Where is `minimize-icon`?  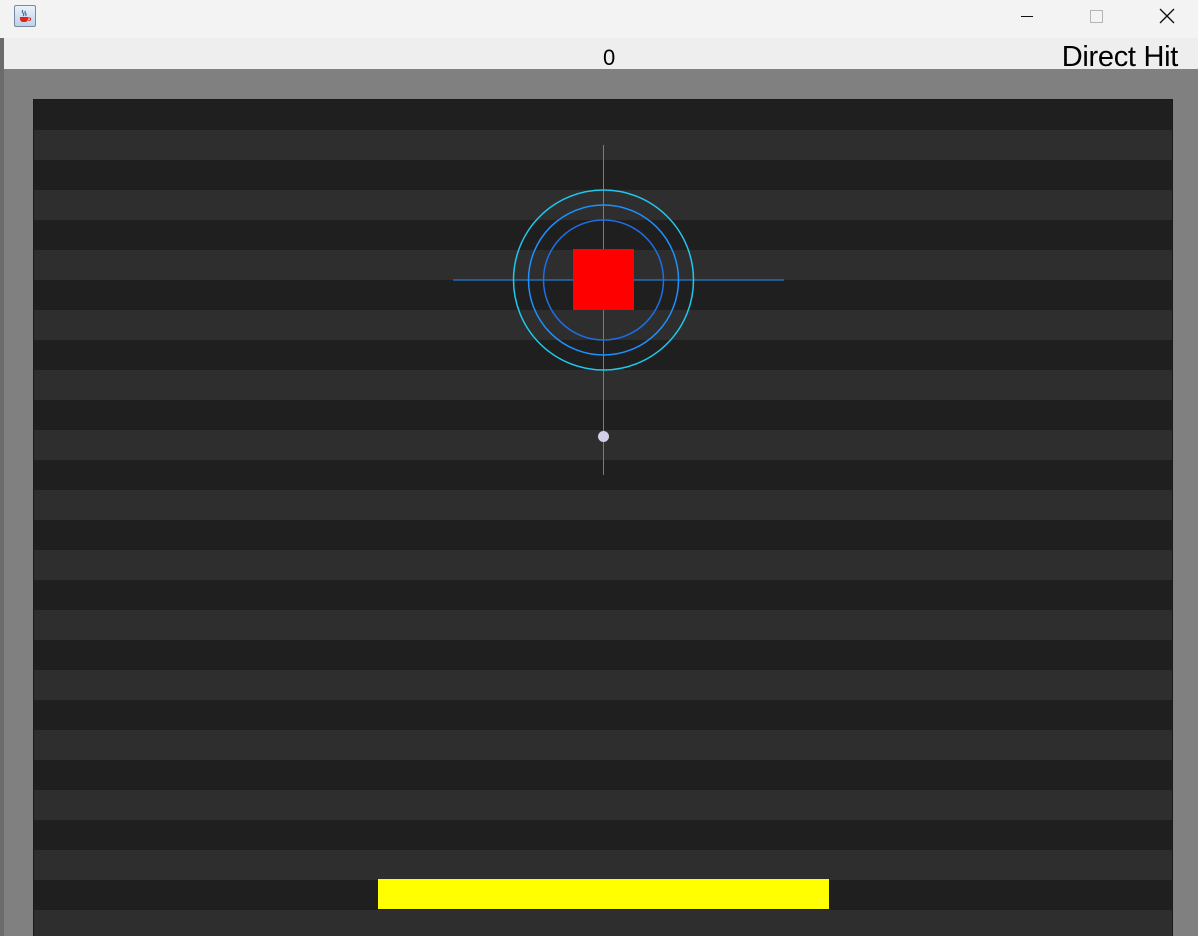
minimize-icon is located at coordinates (1027, 16).